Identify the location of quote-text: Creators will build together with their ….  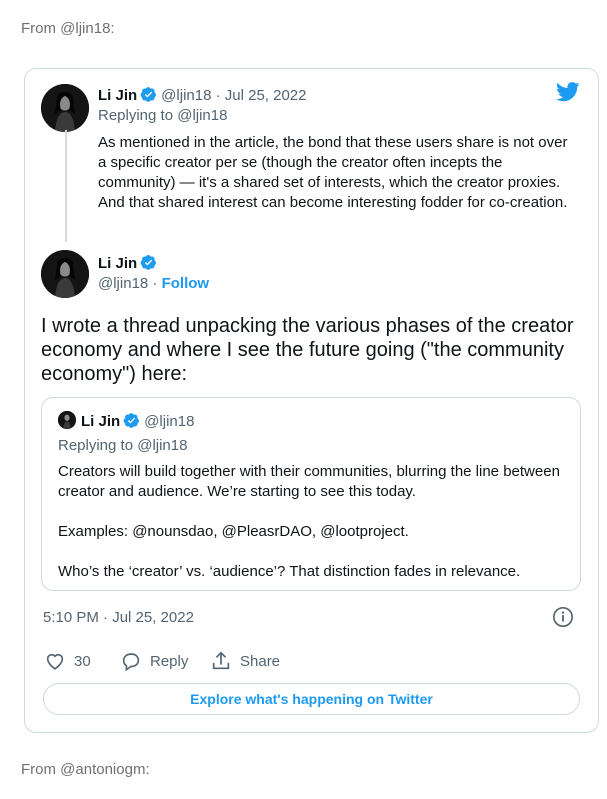
(313, 522).